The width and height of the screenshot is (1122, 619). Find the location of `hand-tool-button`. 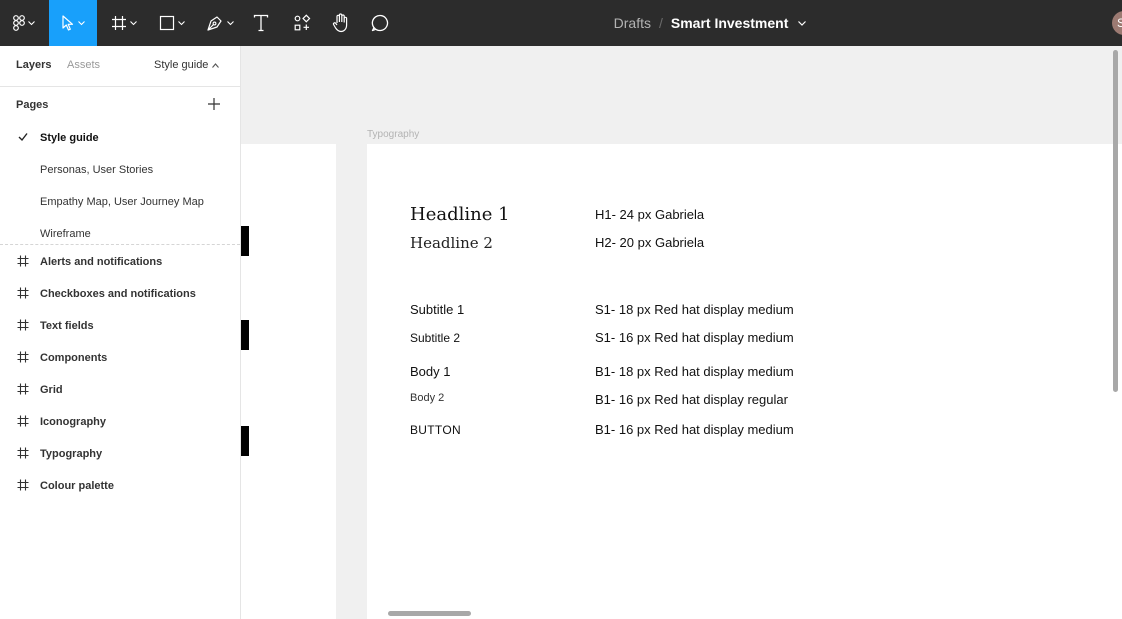

hand-tool-button is located at coordinates (341, 23).